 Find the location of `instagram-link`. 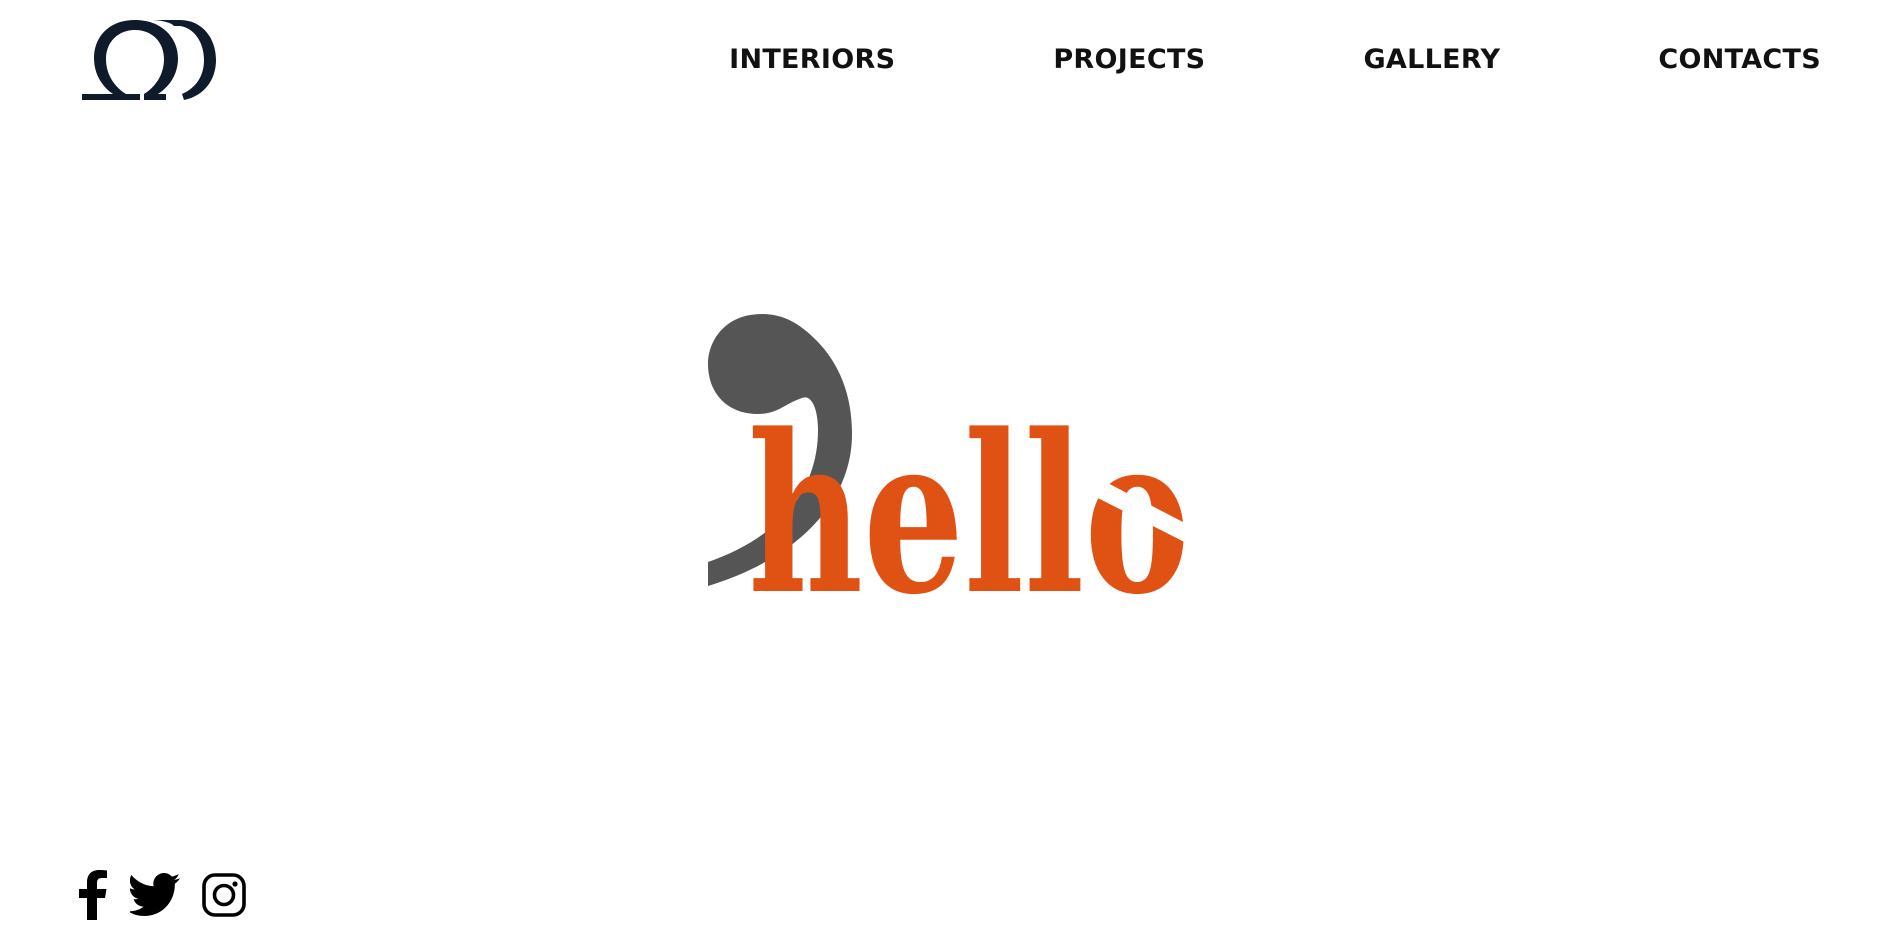

instagram-link is located at coordinates (224, 895).